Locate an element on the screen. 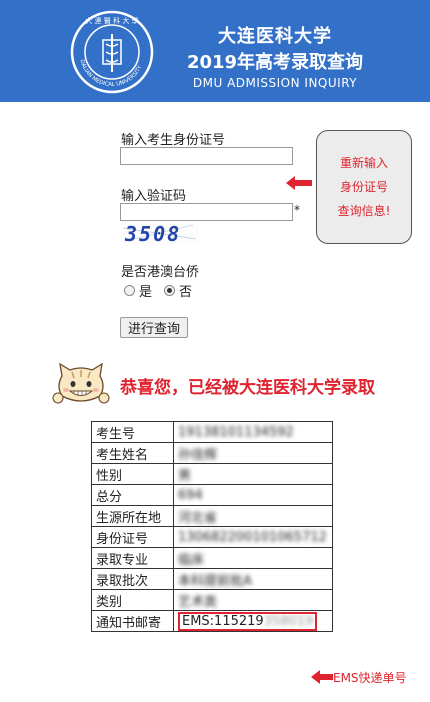  row-value: 男 is located at coordinates (253, 474).